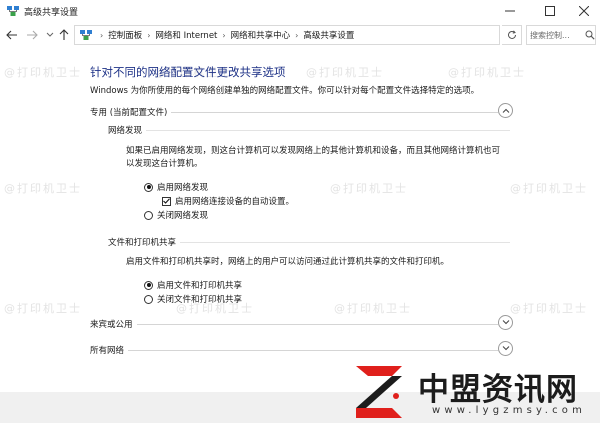  I want to click on search-icon, so click(590, 35).